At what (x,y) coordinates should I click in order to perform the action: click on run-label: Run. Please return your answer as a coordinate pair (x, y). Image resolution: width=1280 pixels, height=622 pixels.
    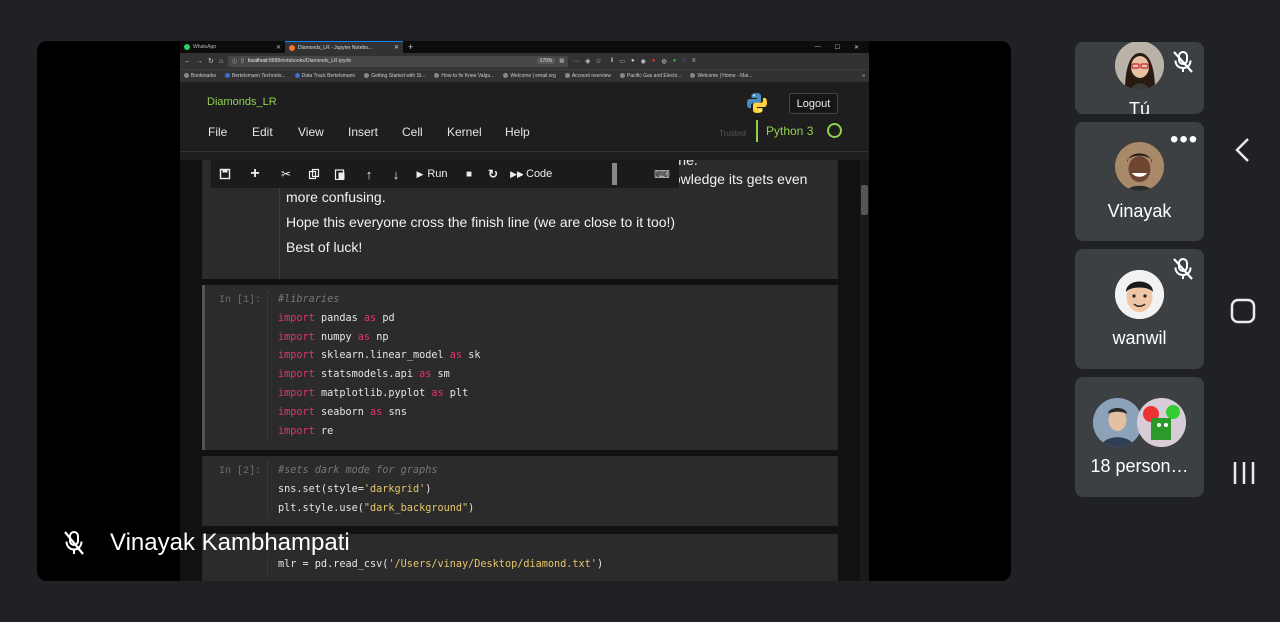
    Looking at the image, I should click on (437, 174).